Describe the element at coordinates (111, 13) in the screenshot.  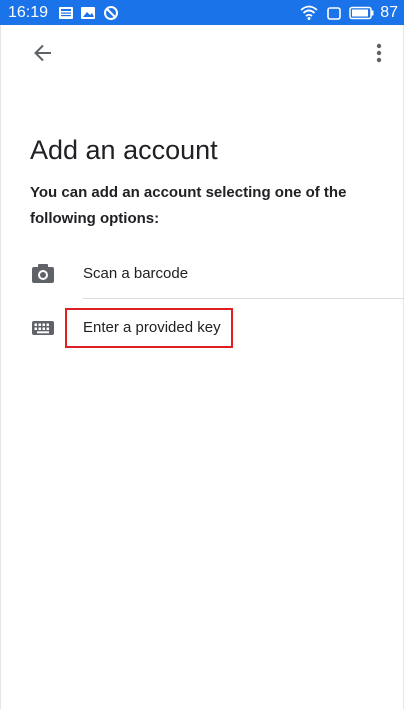
I see `do-not-disturb-icon` at that location.